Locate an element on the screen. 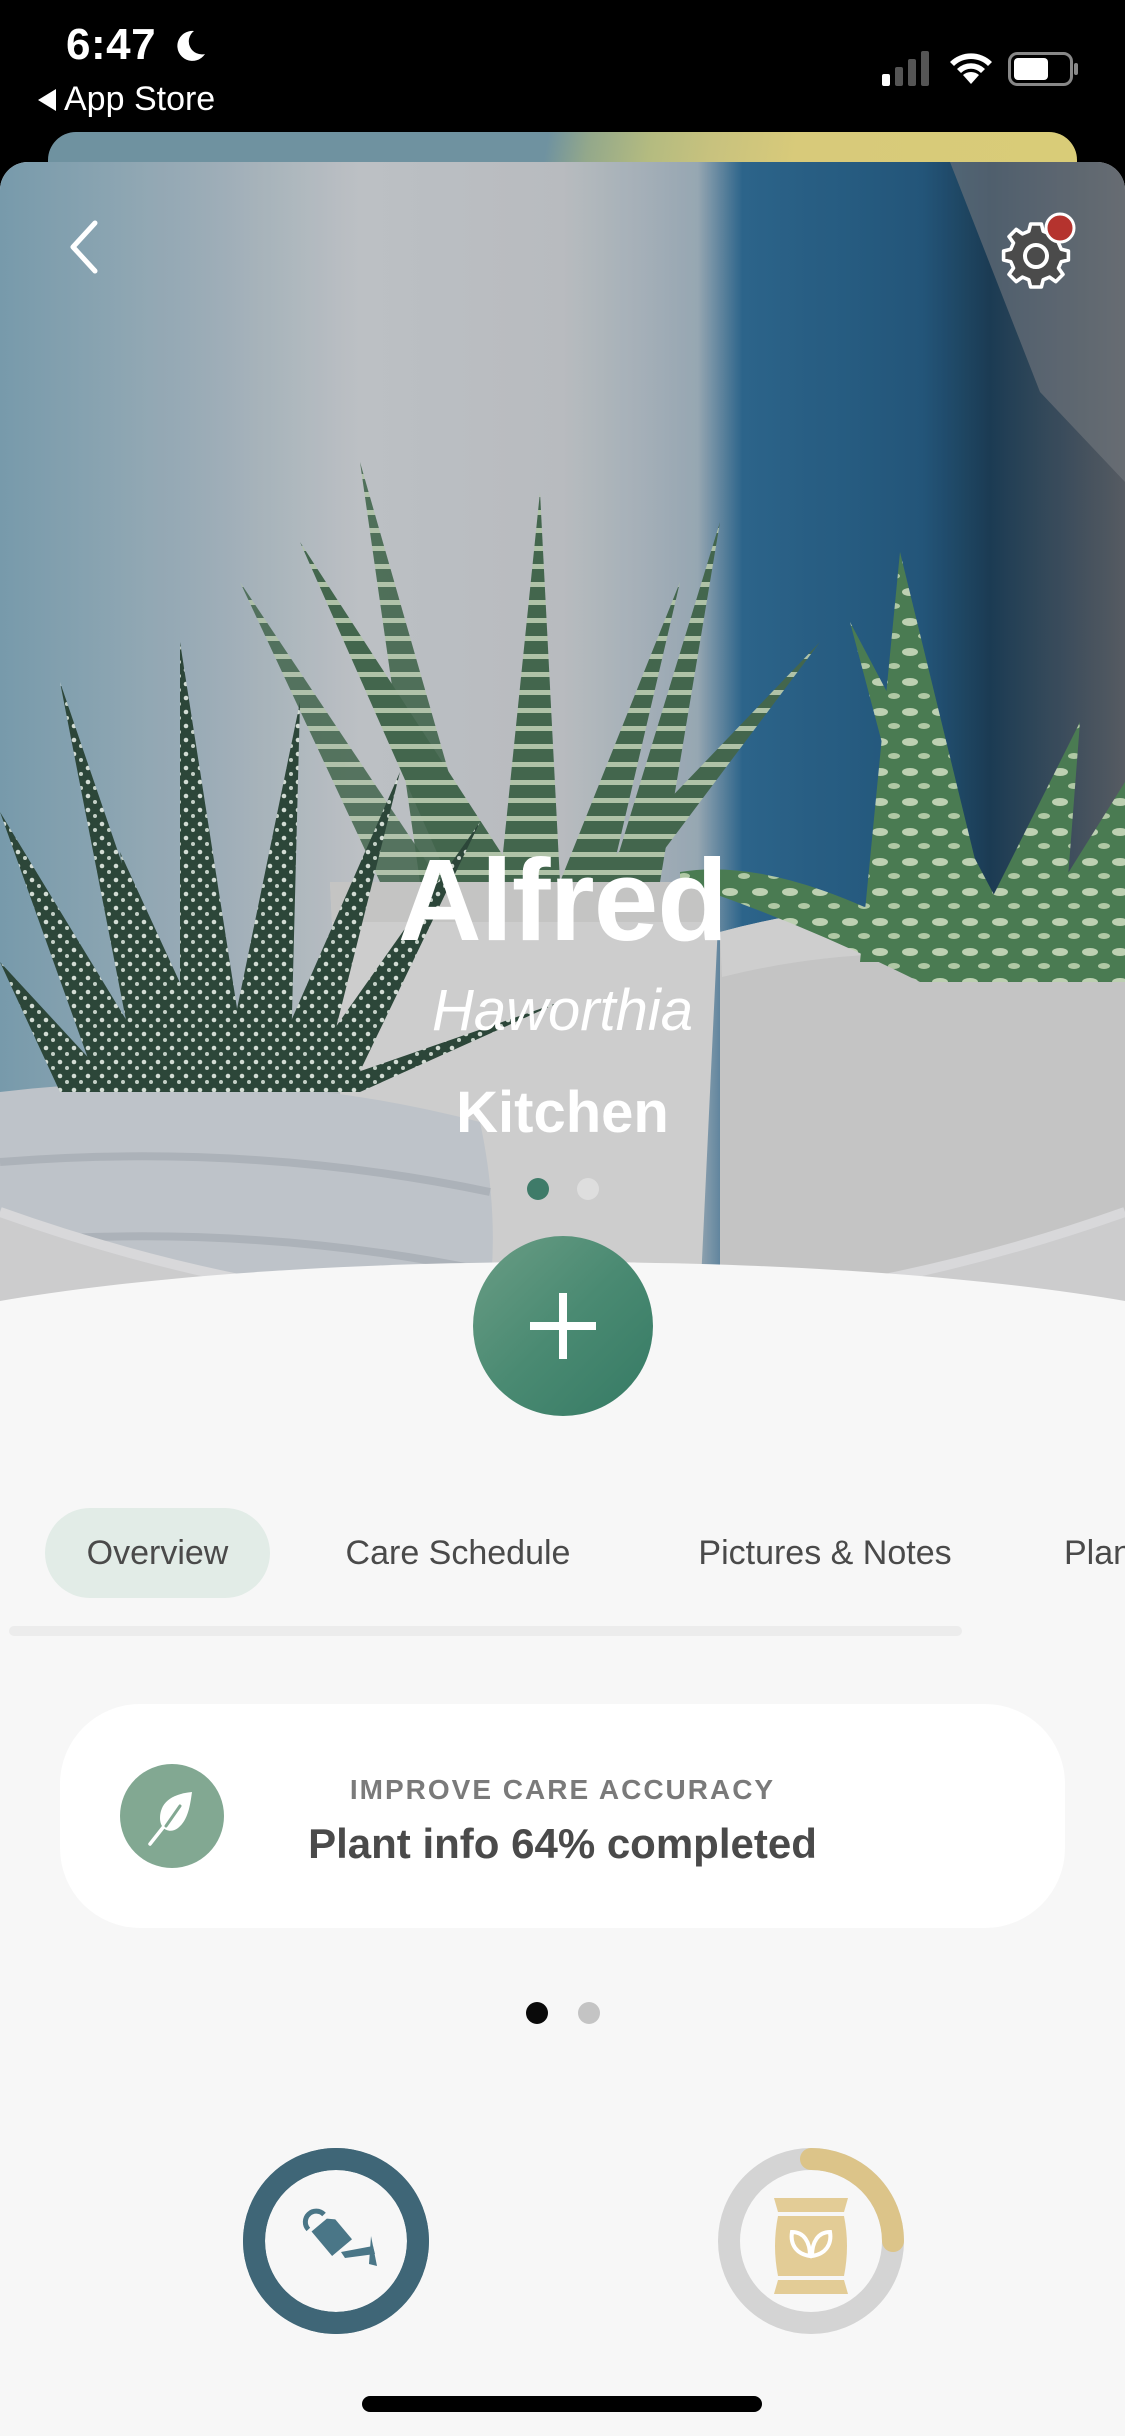 Image resolution: width=1125 pixels, height=2436 pixels. care-card-kicker: IMPROVE CARE ACCURACY is located at coordinates (562, 1789).